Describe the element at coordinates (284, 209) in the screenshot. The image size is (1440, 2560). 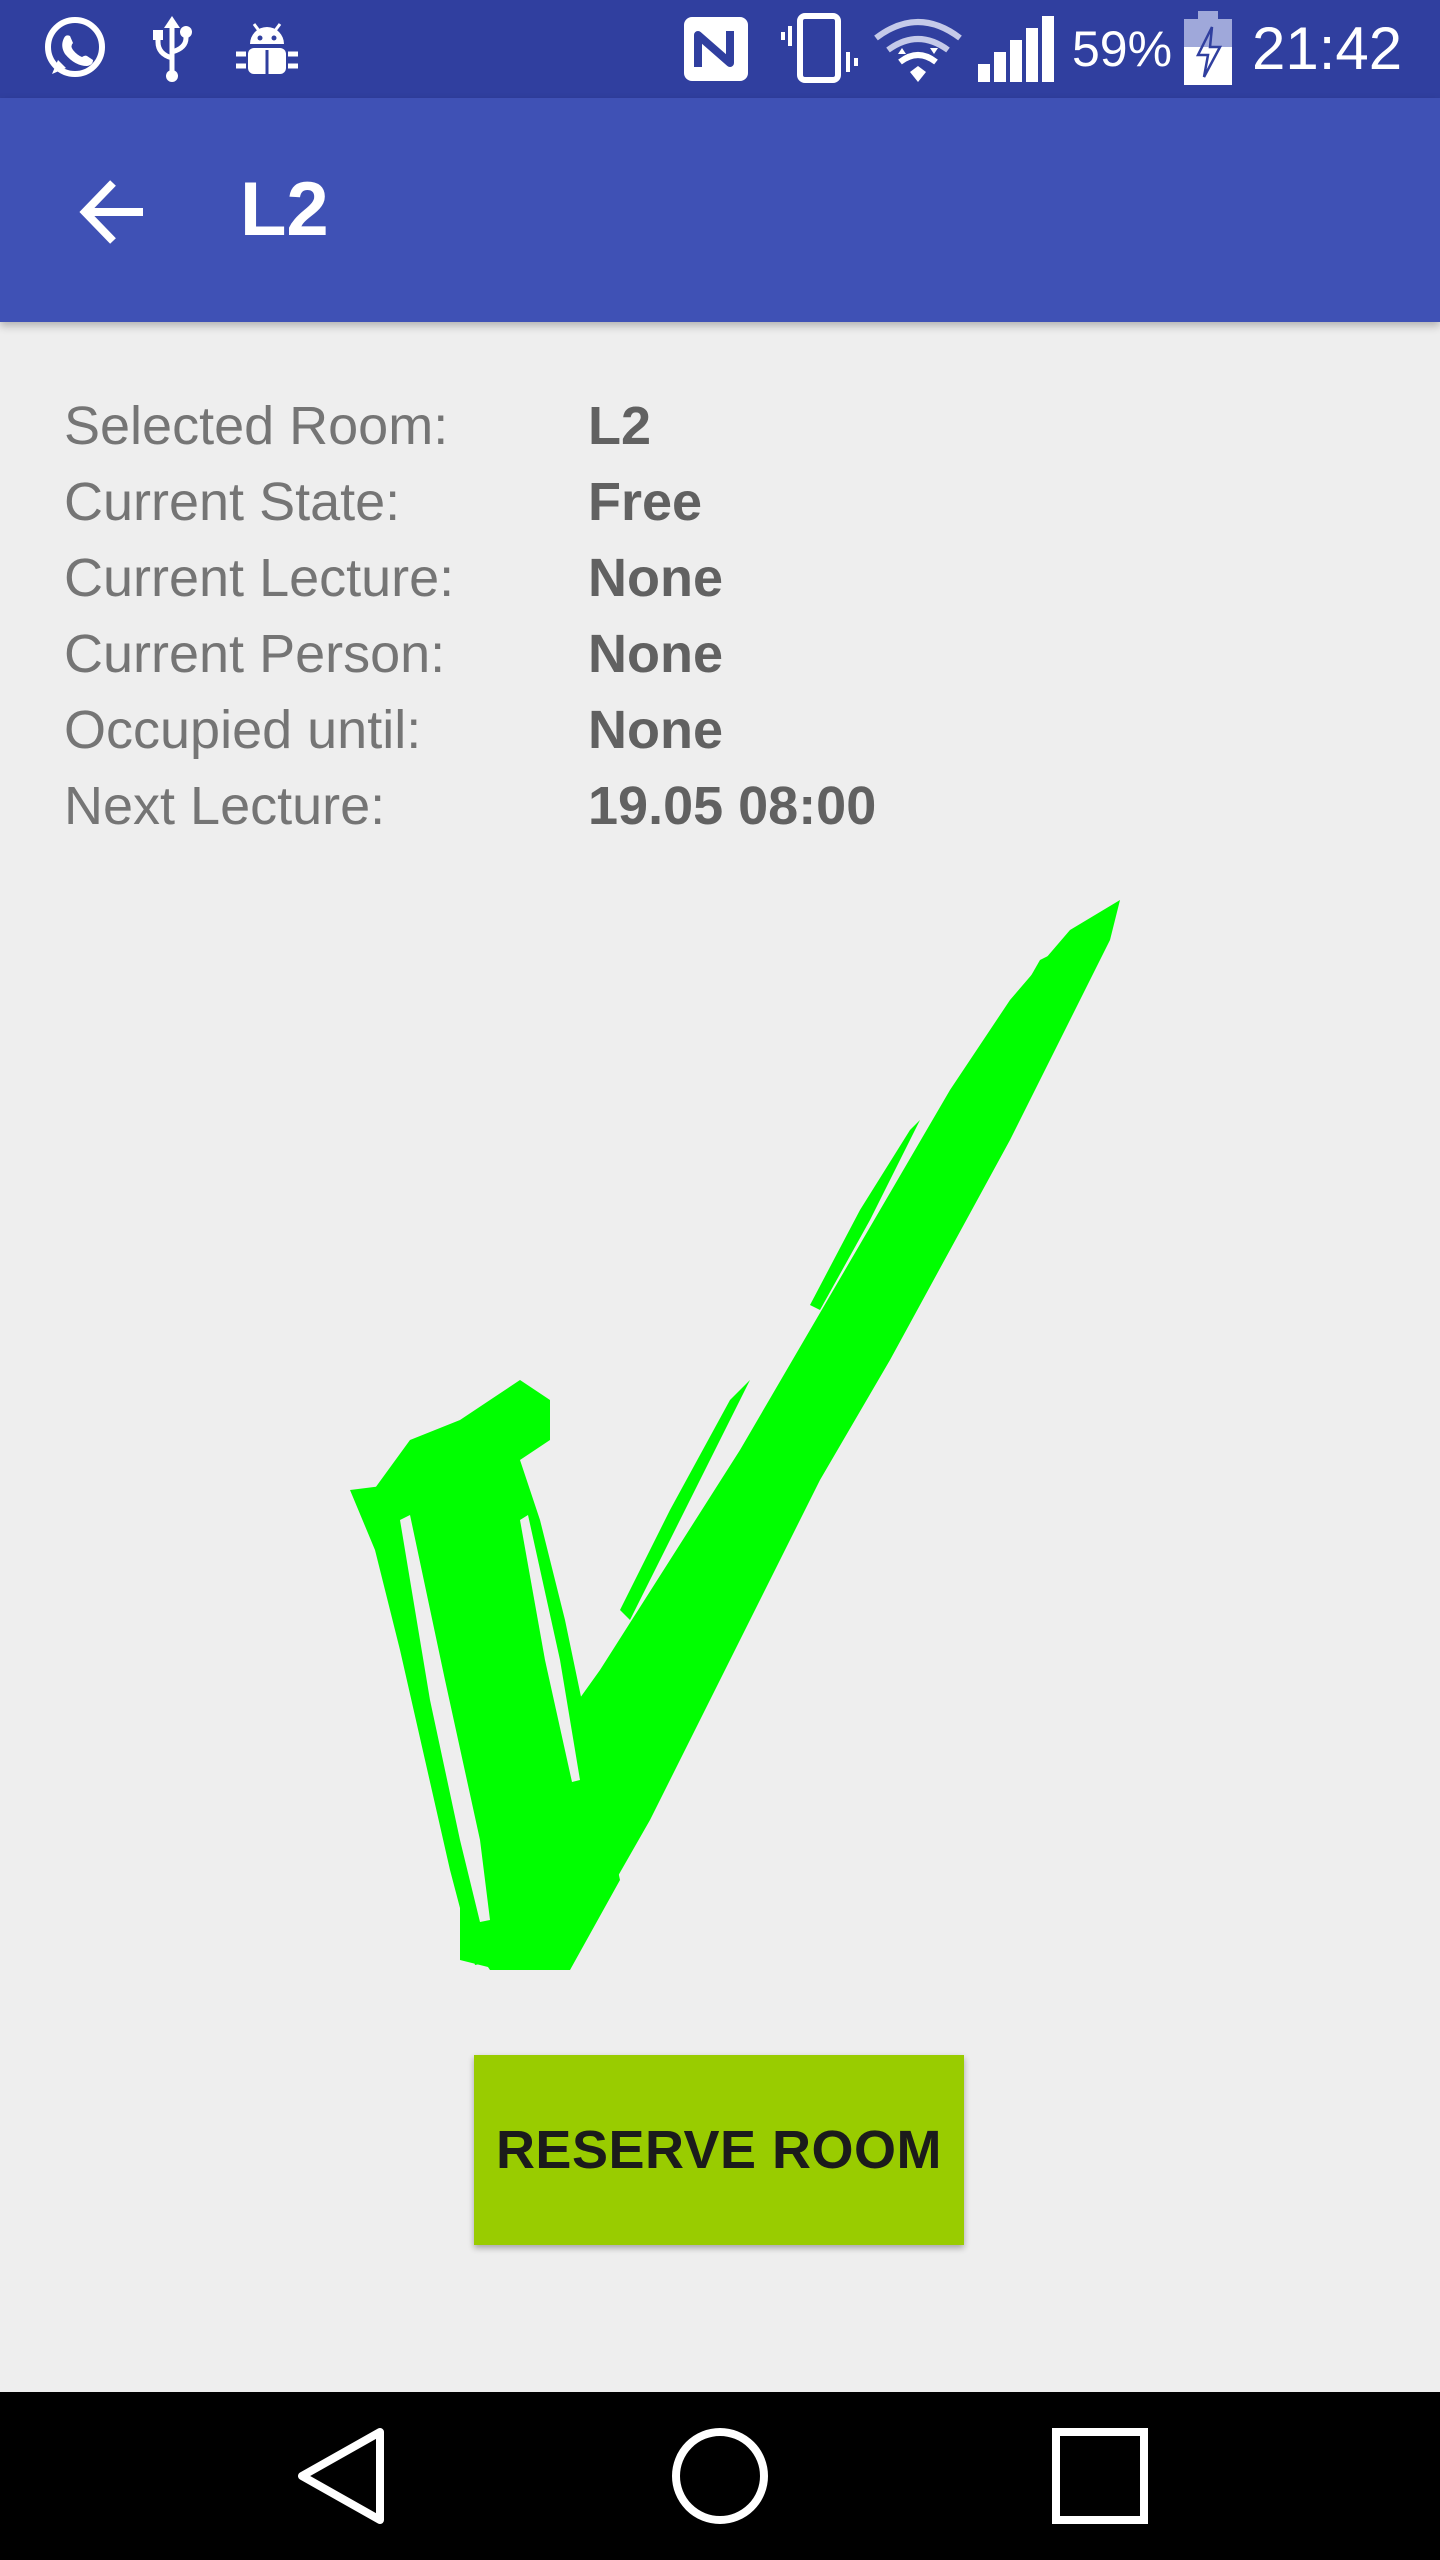
I see `page-title: L2` at that location.